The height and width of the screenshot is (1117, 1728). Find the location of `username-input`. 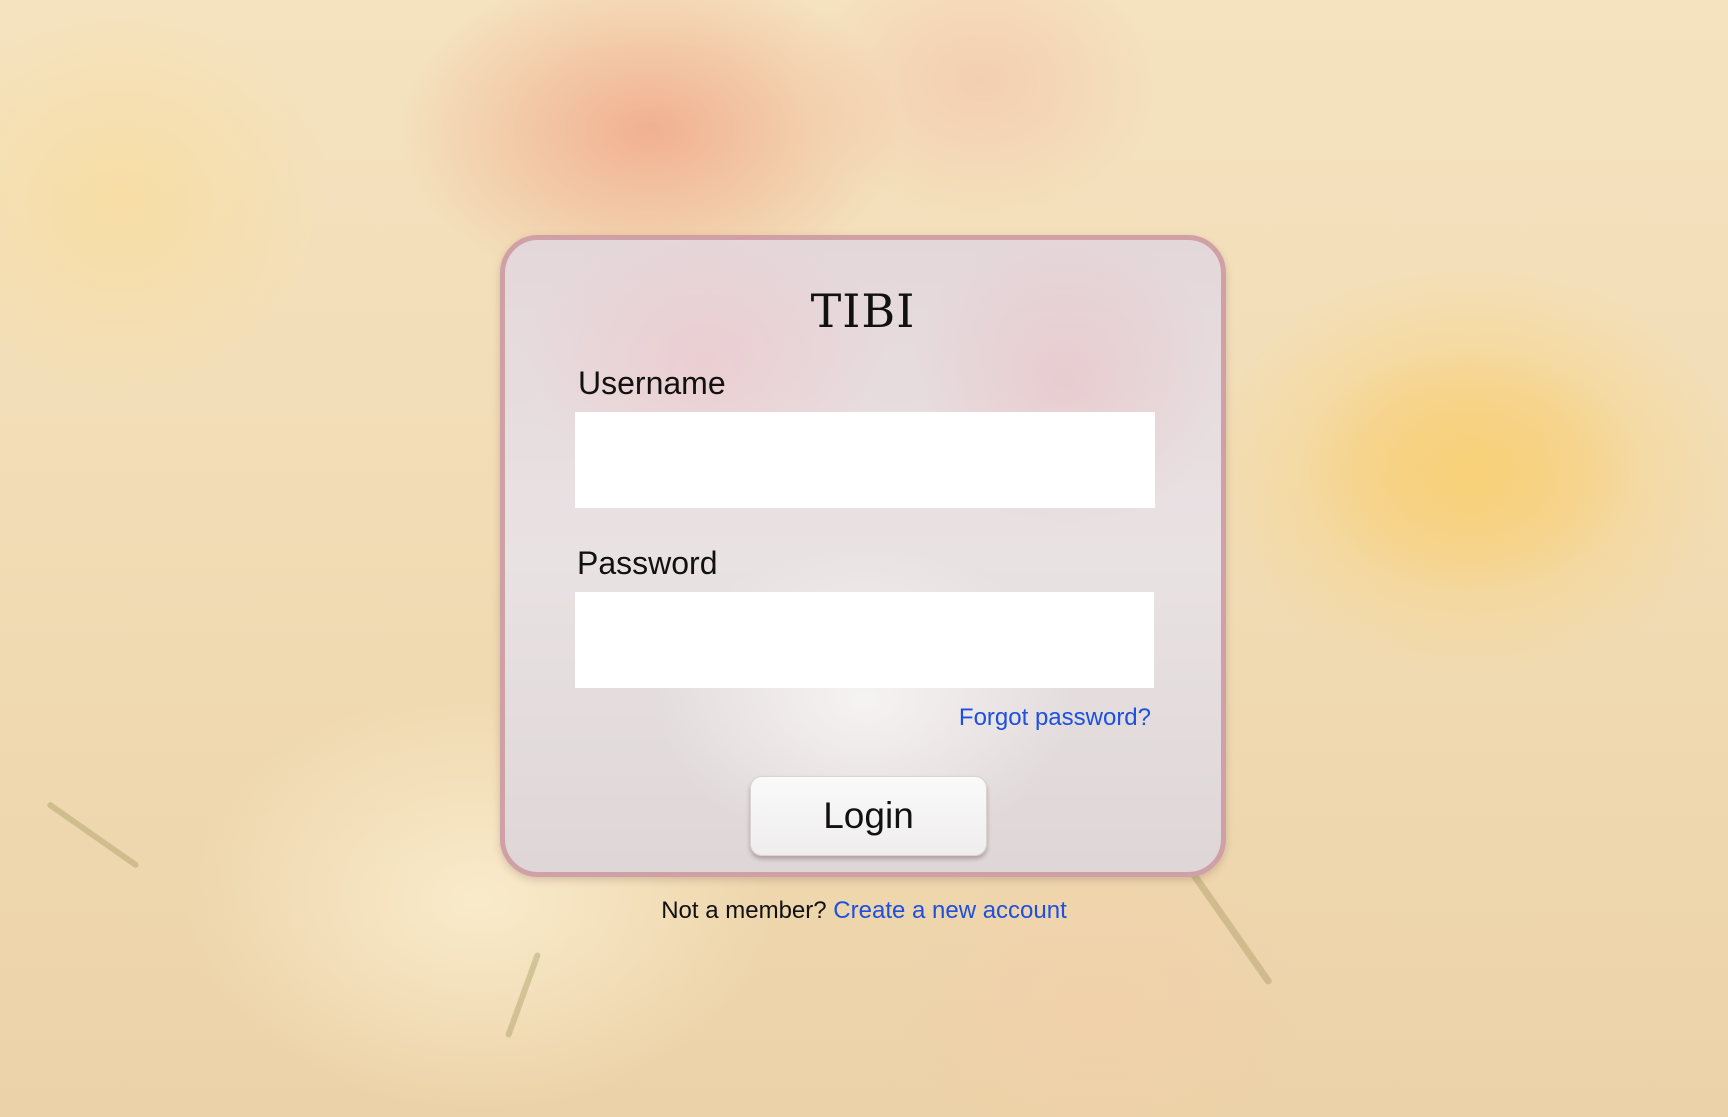

username-input is located at coordinates (865, 460).